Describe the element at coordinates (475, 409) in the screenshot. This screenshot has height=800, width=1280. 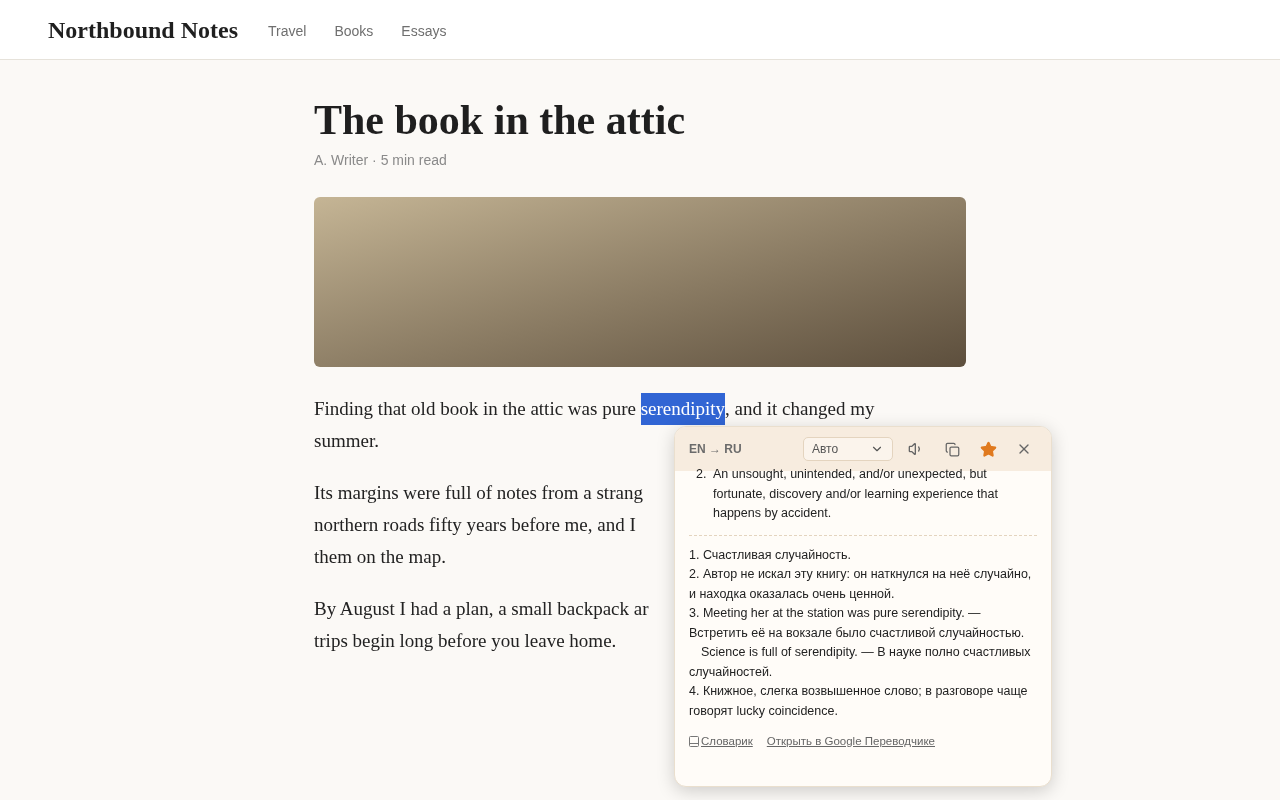
I see `paragraph-line: Finding that old book in the attic was pure` at that location.